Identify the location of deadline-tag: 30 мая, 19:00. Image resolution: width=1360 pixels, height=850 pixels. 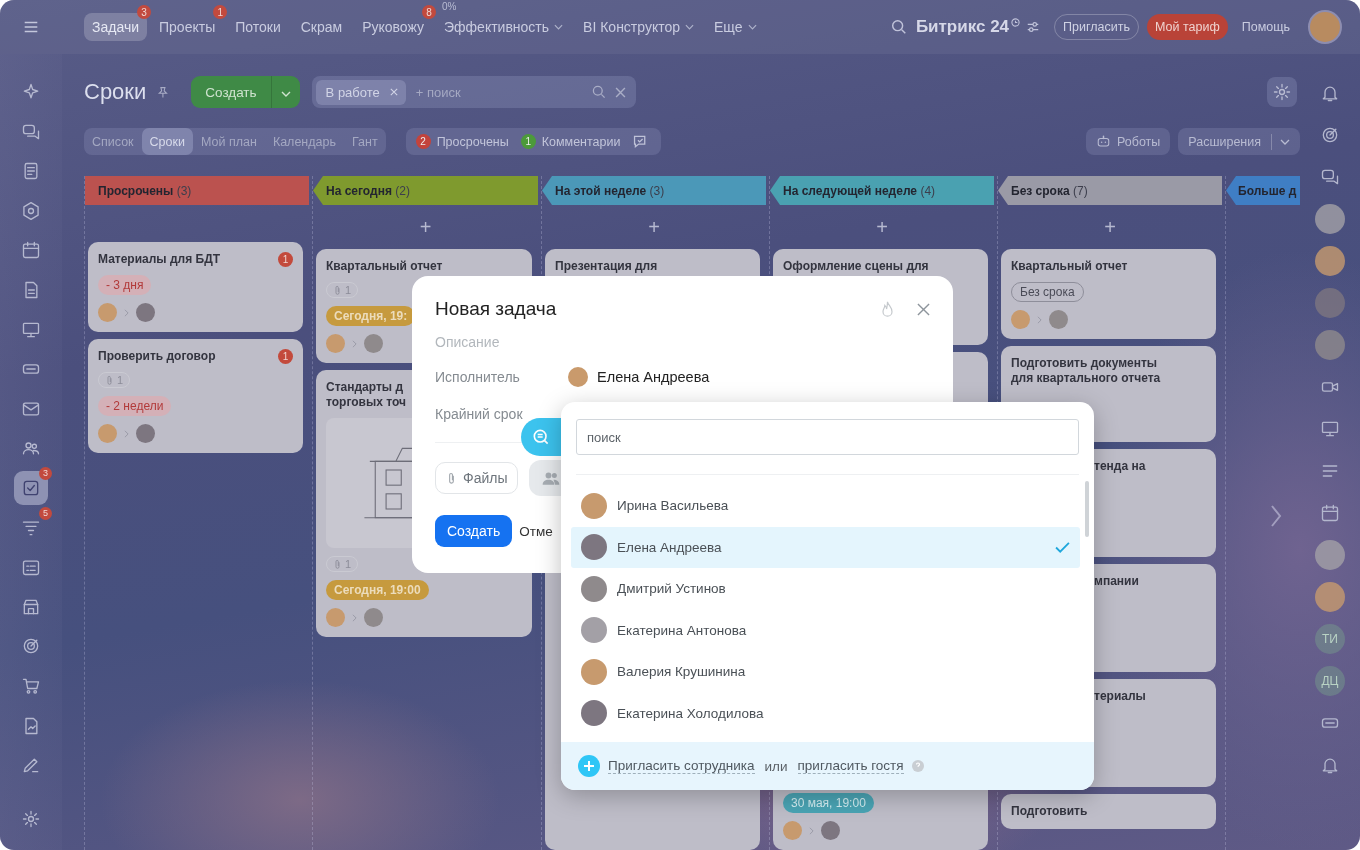
(828, 803).